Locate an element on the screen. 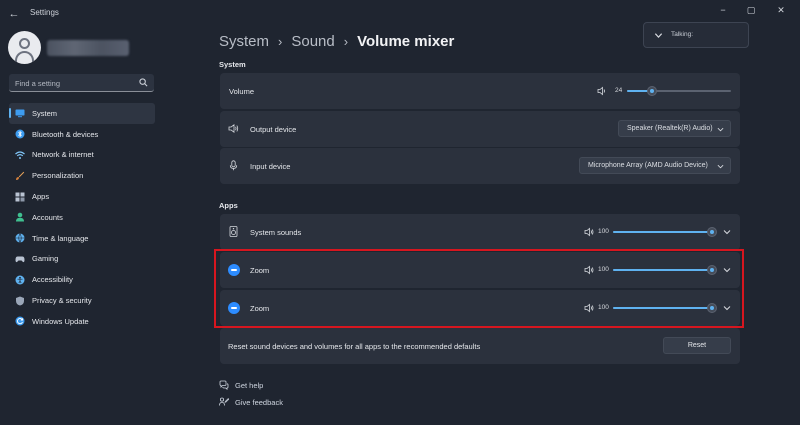  sidebar-item-windows-update: Windows Update is located at coordinates (82, 321).